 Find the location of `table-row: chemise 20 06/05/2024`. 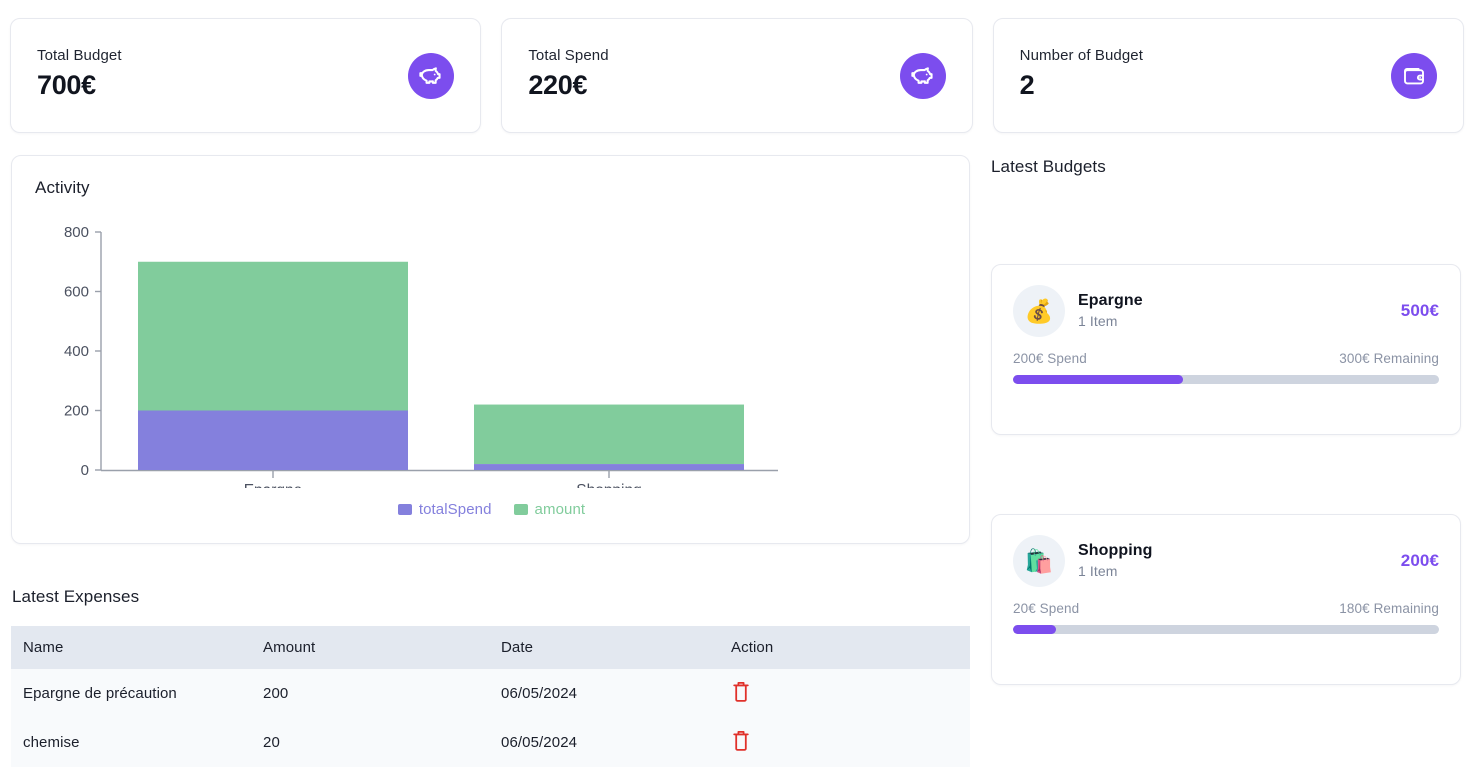

table-row: chemise 20 06/05/2024 is located at coordinates (490, 742).